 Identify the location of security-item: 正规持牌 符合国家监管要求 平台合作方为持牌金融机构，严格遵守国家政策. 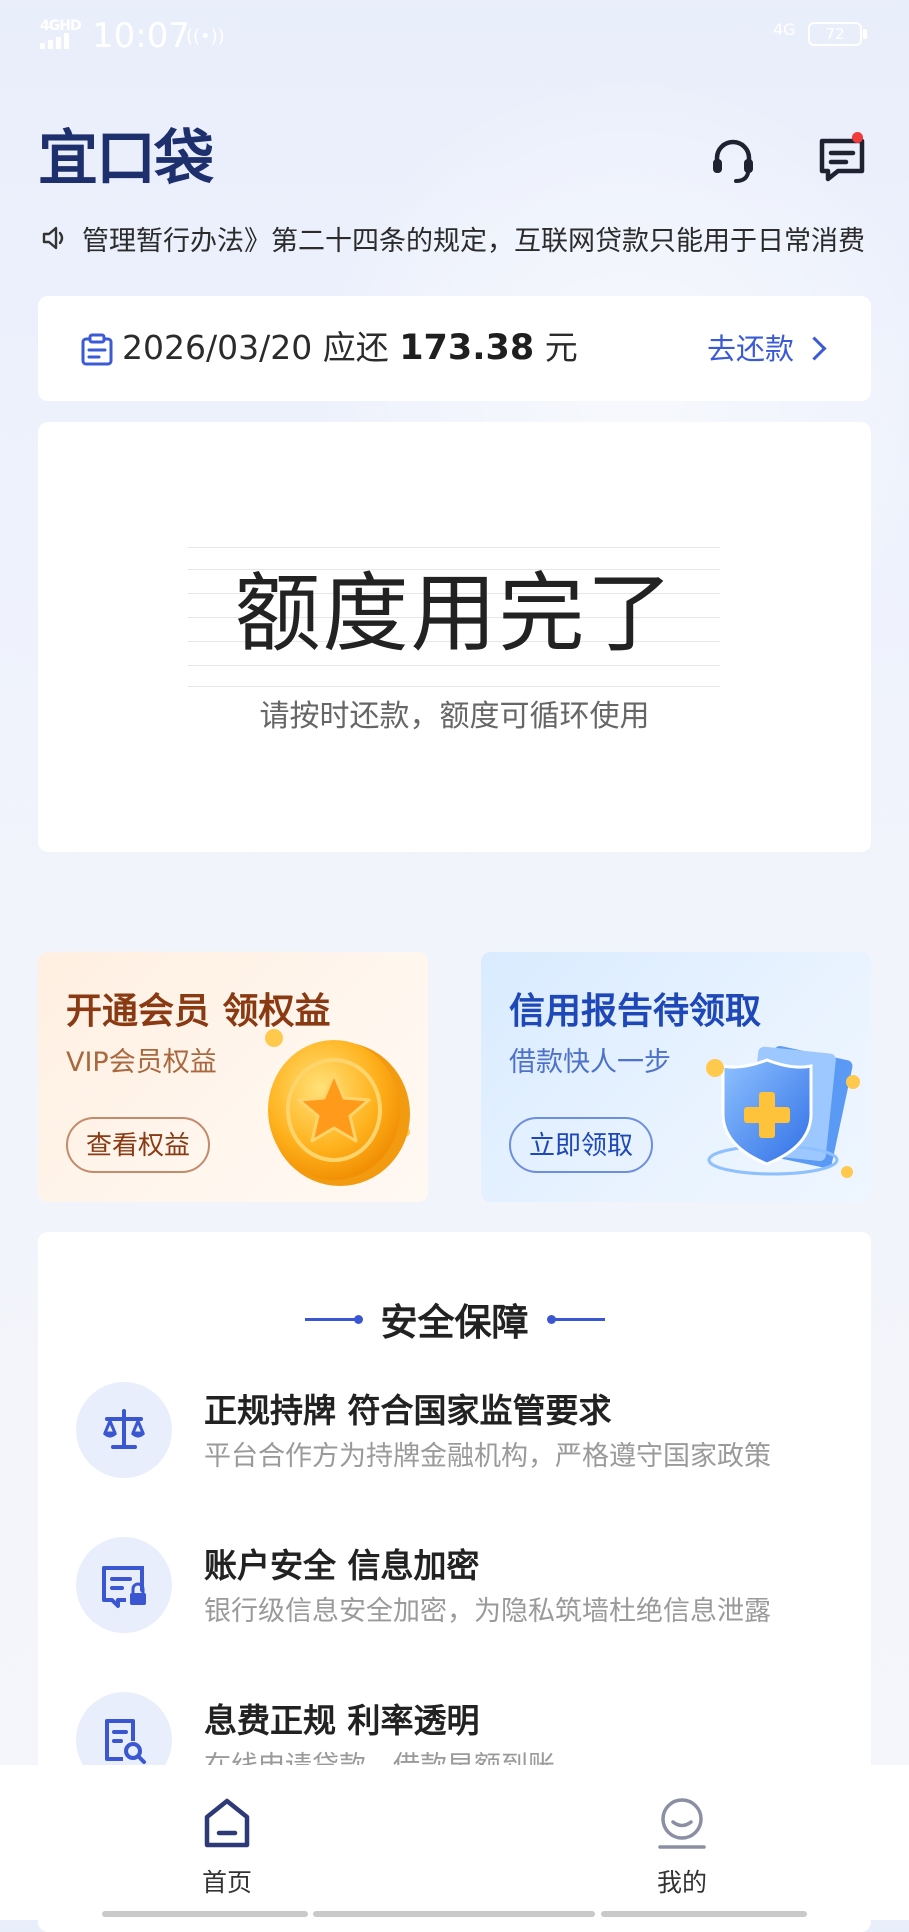
(466, 1442).